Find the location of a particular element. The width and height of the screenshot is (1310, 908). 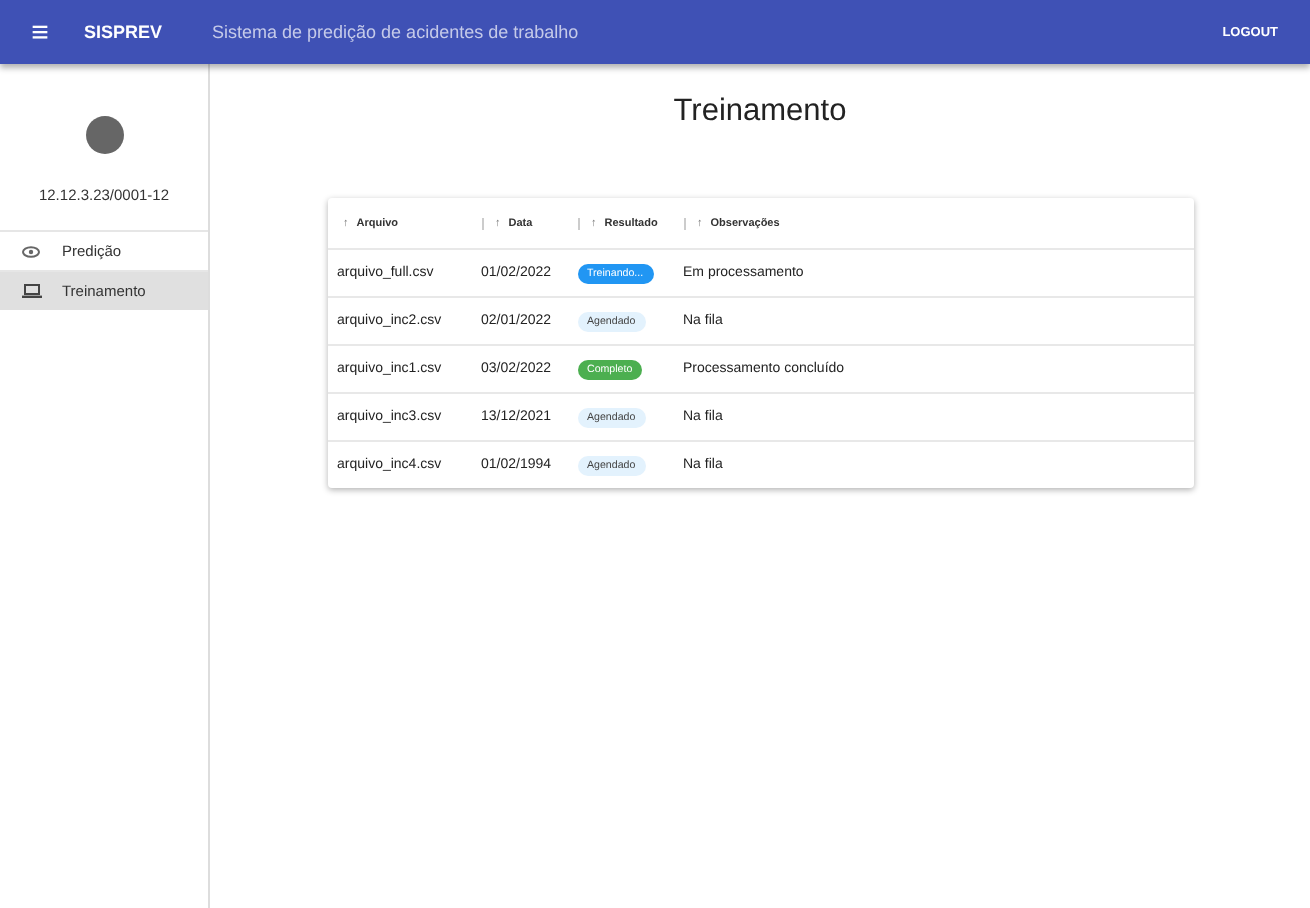

laptop-icon is located at coordinates (32, 291).